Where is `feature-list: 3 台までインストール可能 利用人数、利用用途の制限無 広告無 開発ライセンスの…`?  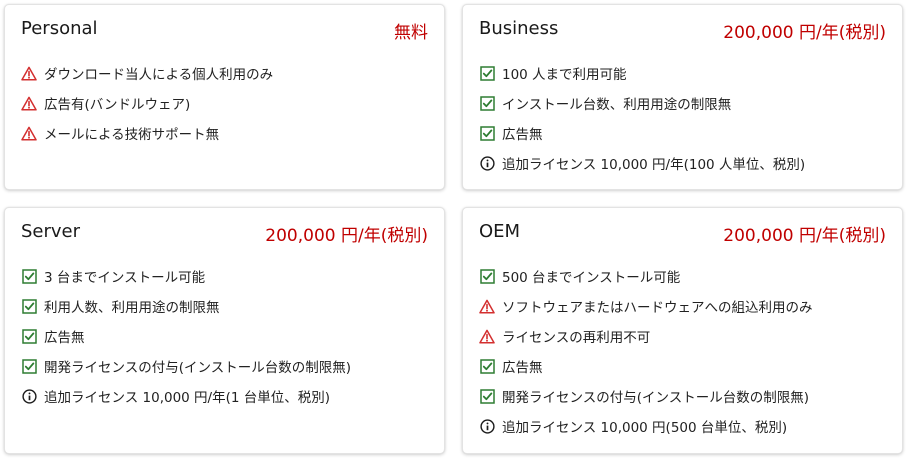
feature-list: 3 台までインストール可能 利用人数、利用用途の制限無 広告無 開発ライセンスの… is located at coordinates (186, 336).